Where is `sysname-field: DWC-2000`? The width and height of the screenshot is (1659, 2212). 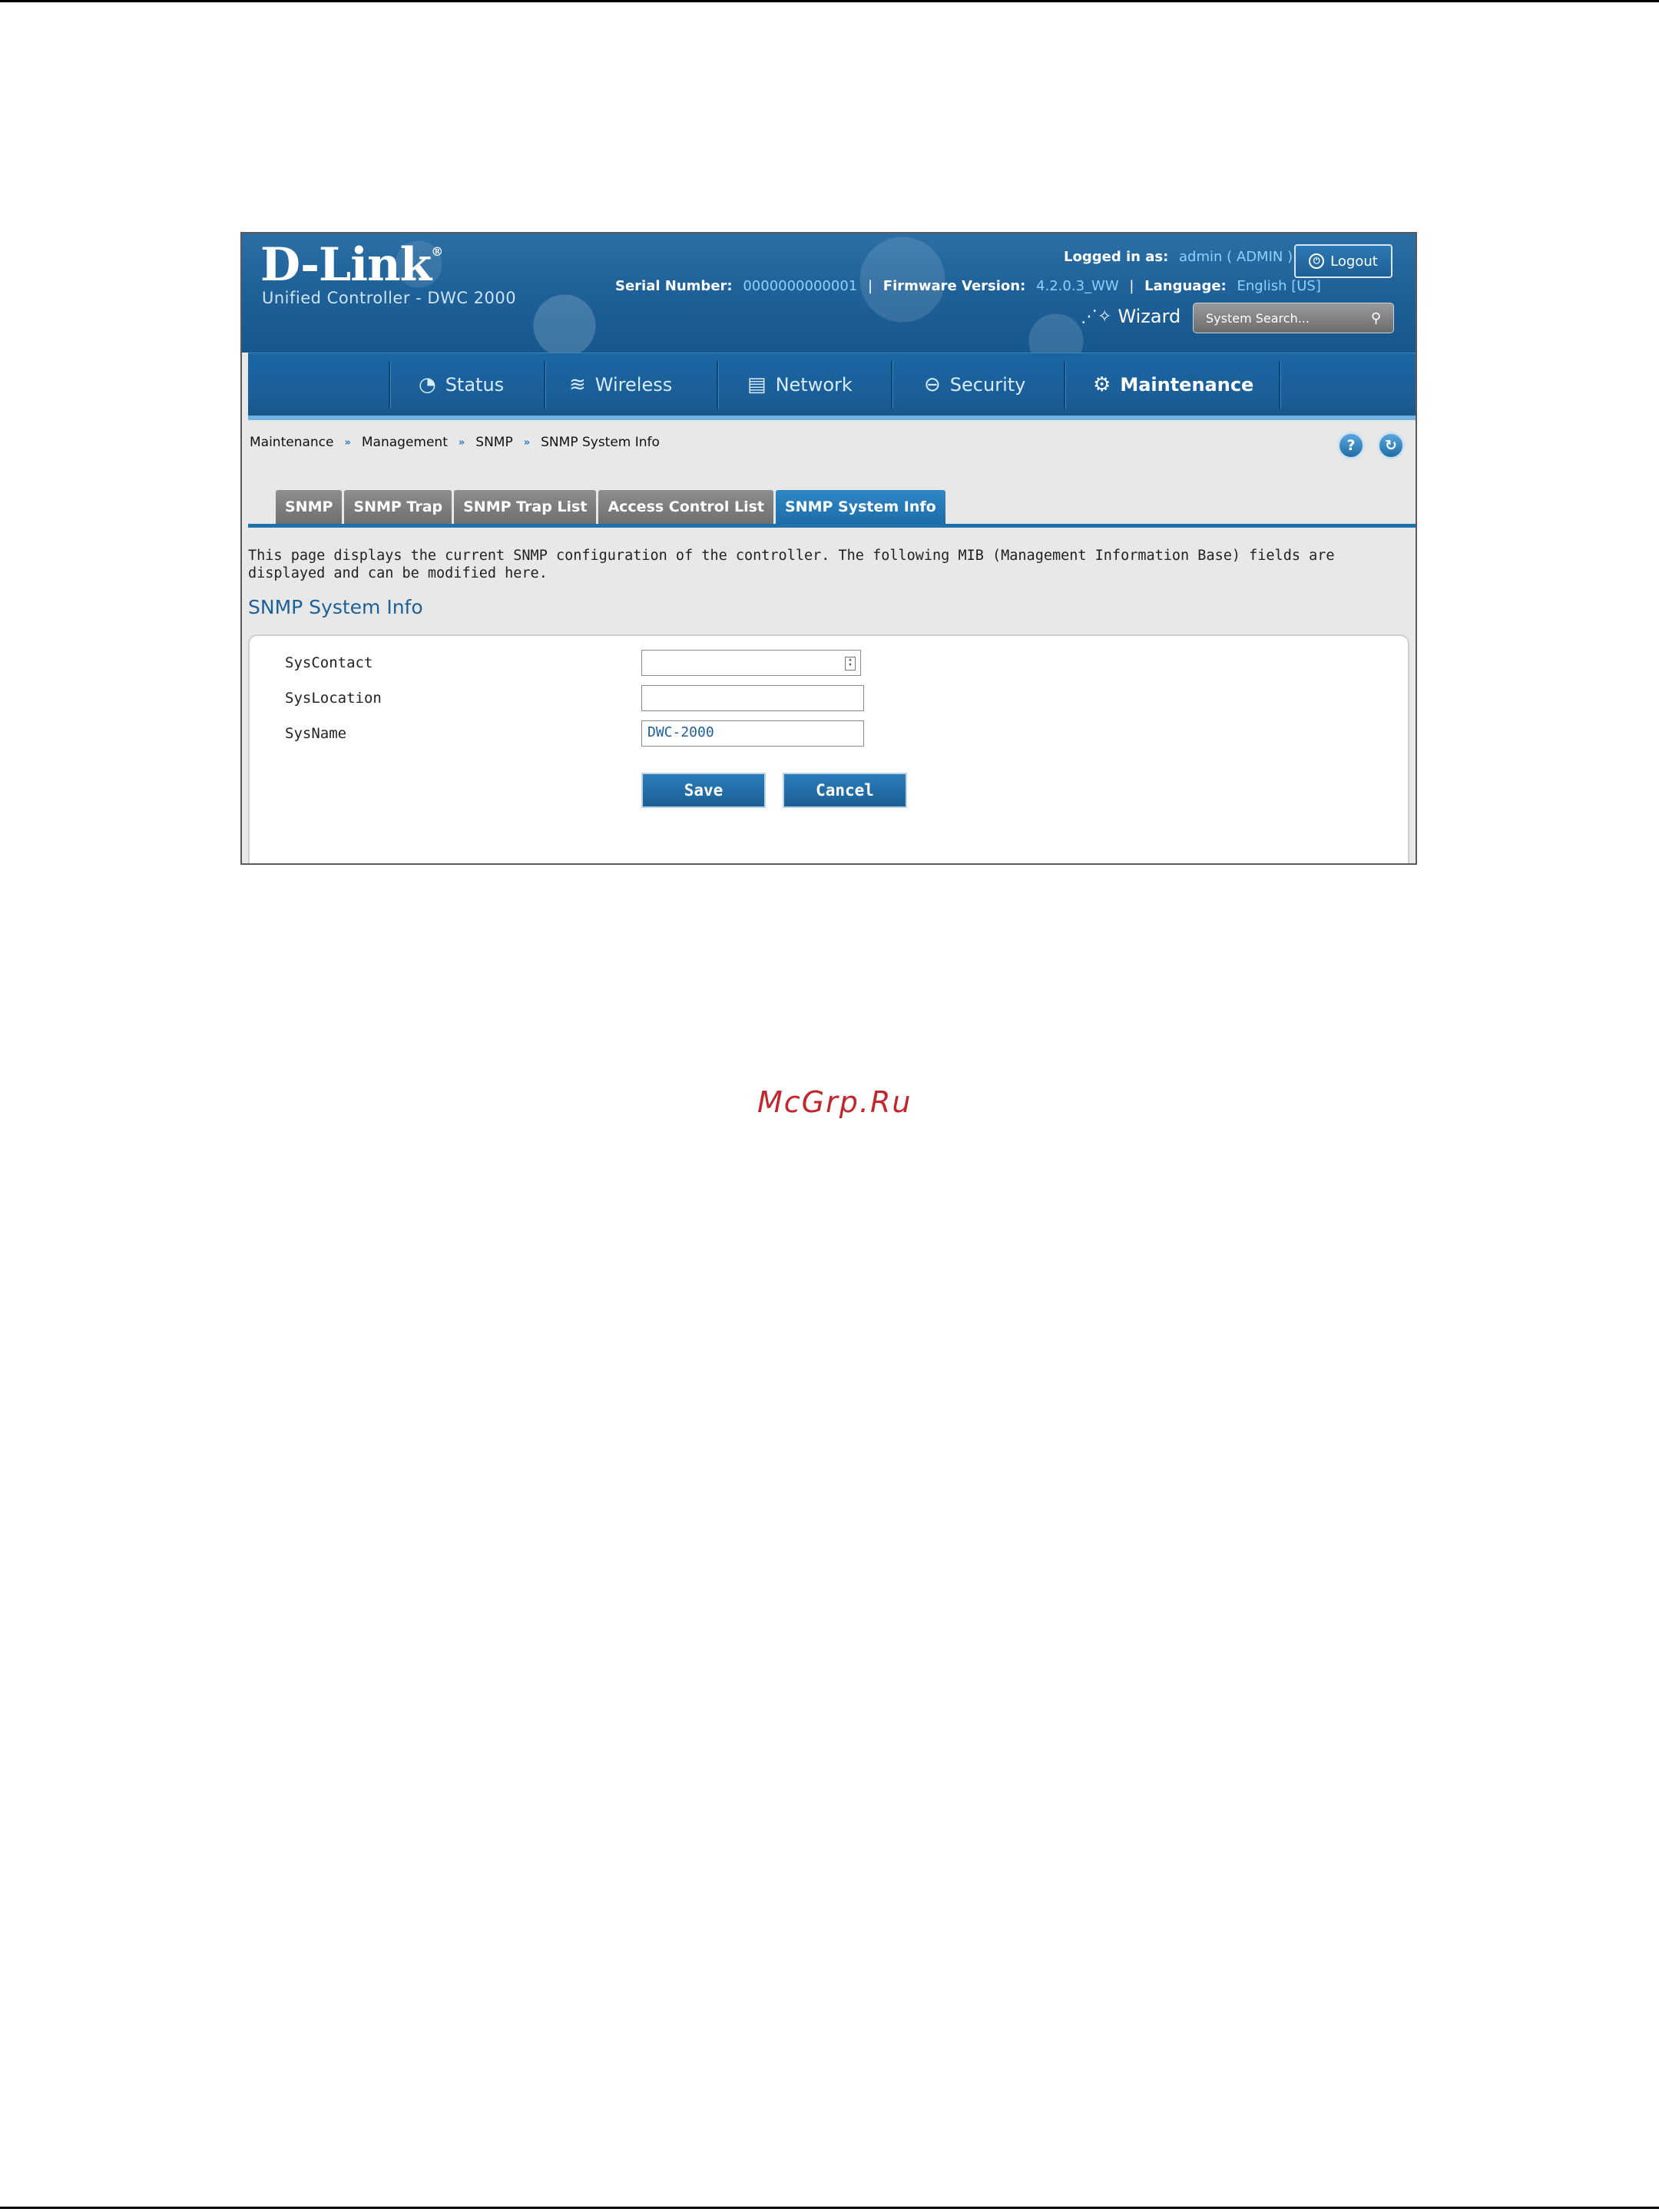 sysname-field: DWC-2000 is located at coordinates (752, 733).